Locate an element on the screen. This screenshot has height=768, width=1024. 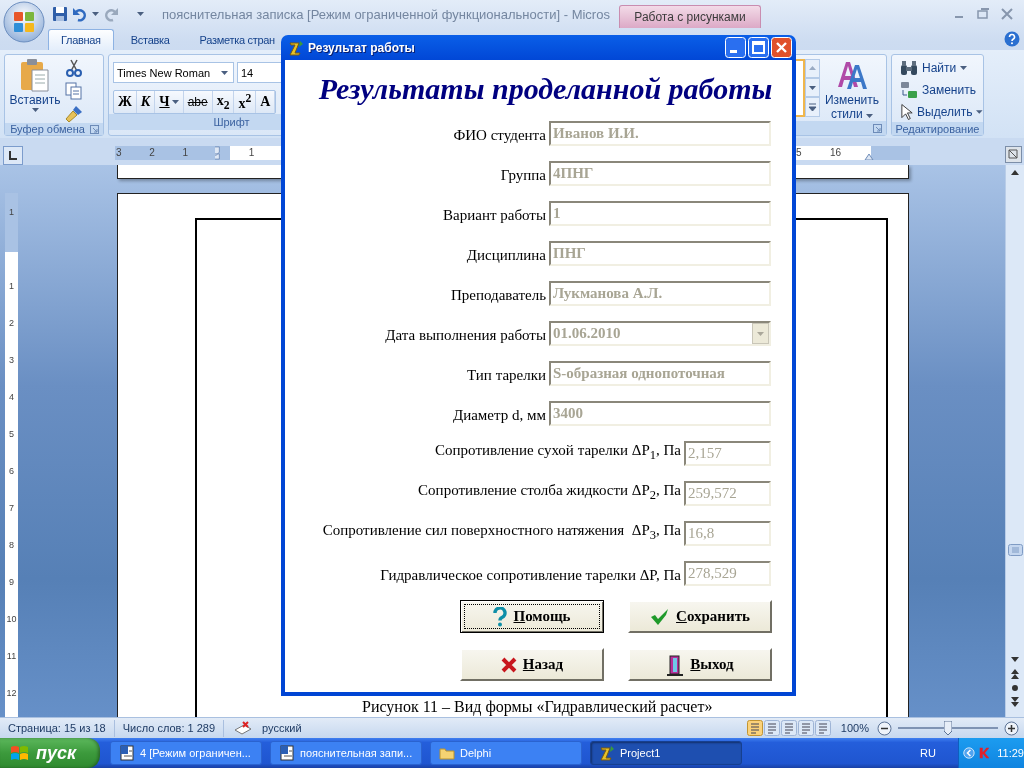
zoom-in-button is located at coordinates (1011, 728).